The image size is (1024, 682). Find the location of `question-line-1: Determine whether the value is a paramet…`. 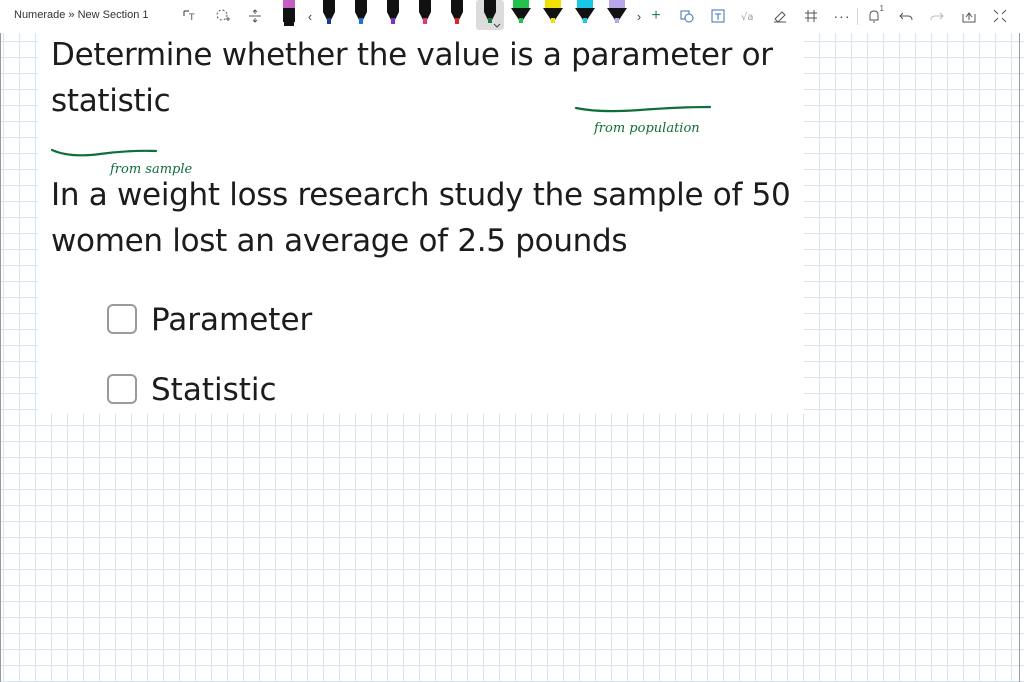

question-line-1: Determine whether the value is a paramet… is located at coordinates (412, 55).